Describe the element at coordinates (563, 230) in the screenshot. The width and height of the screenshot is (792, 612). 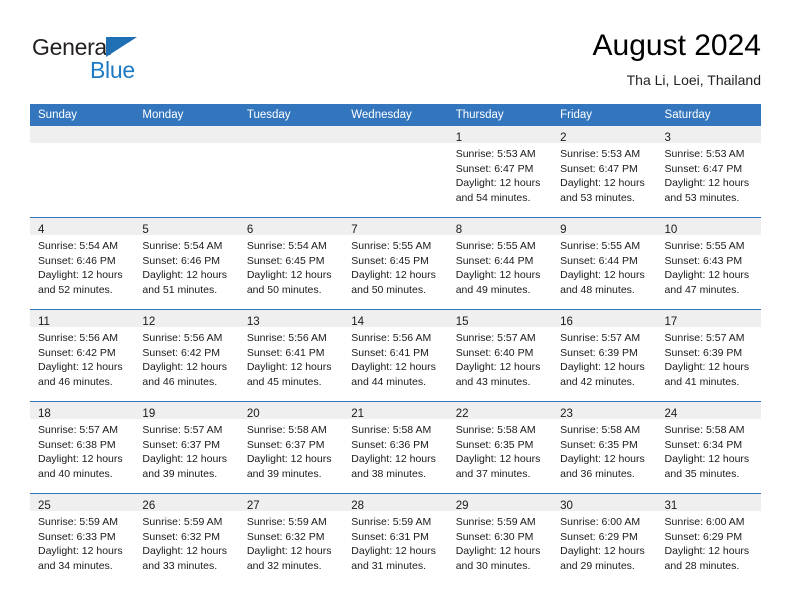
I see `day-number: 9` at that location.